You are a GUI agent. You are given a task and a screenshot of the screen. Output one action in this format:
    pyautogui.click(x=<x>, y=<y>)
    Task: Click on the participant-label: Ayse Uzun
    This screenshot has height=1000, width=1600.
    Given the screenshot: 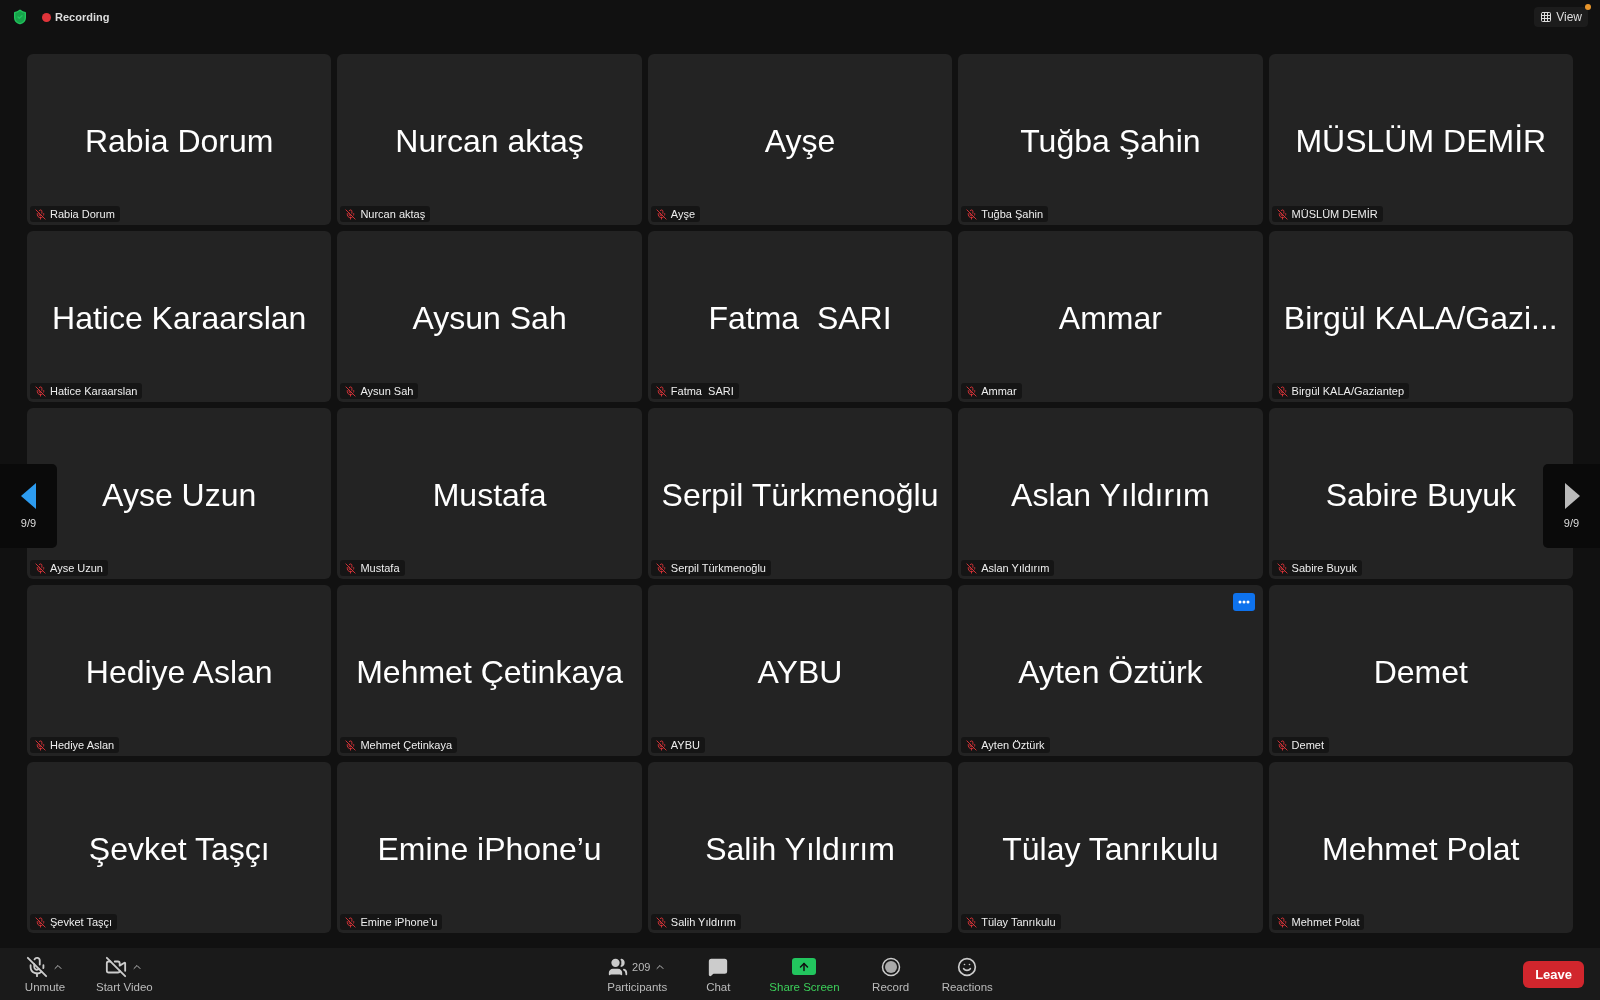 What is the action you would take?
    pyautogui.click(x=76, y=568)
    